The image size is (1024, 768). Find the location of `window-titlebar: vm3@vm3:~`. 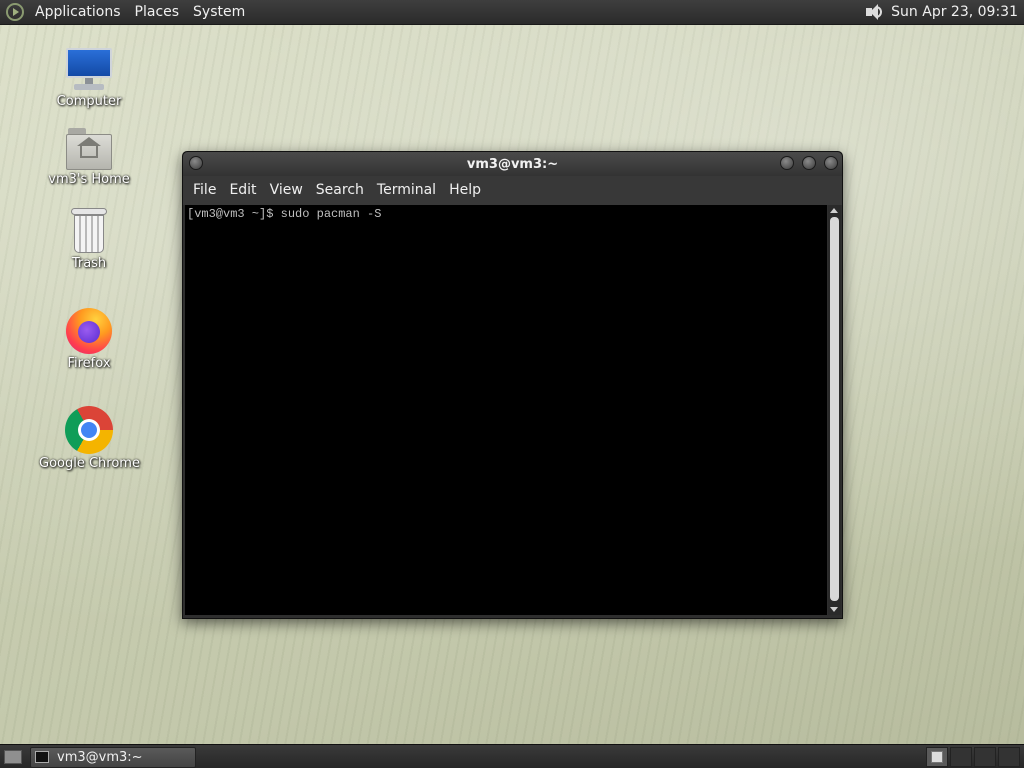

window-titlebar: vm3@vm3:~ is located at coordinates (512, 164).